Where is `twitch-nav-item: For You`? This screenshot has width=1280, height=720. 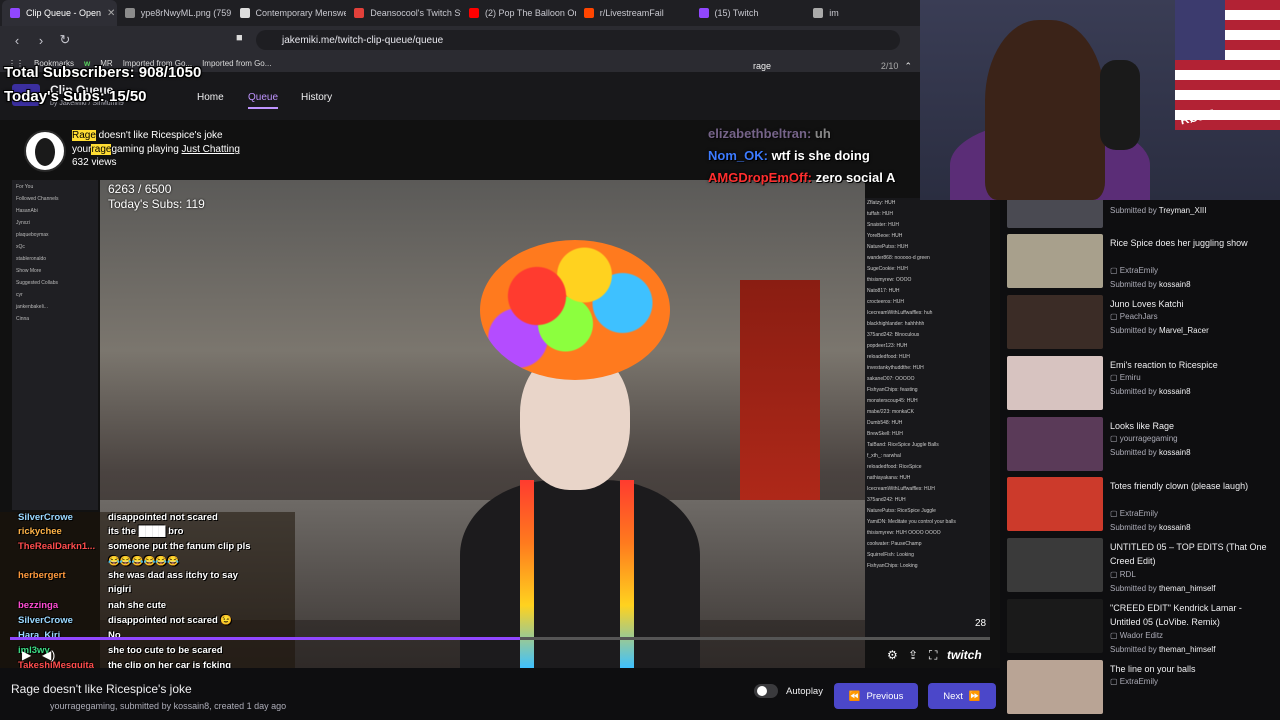
twitch-nav-item: For You is located at coordinates (25, 187).